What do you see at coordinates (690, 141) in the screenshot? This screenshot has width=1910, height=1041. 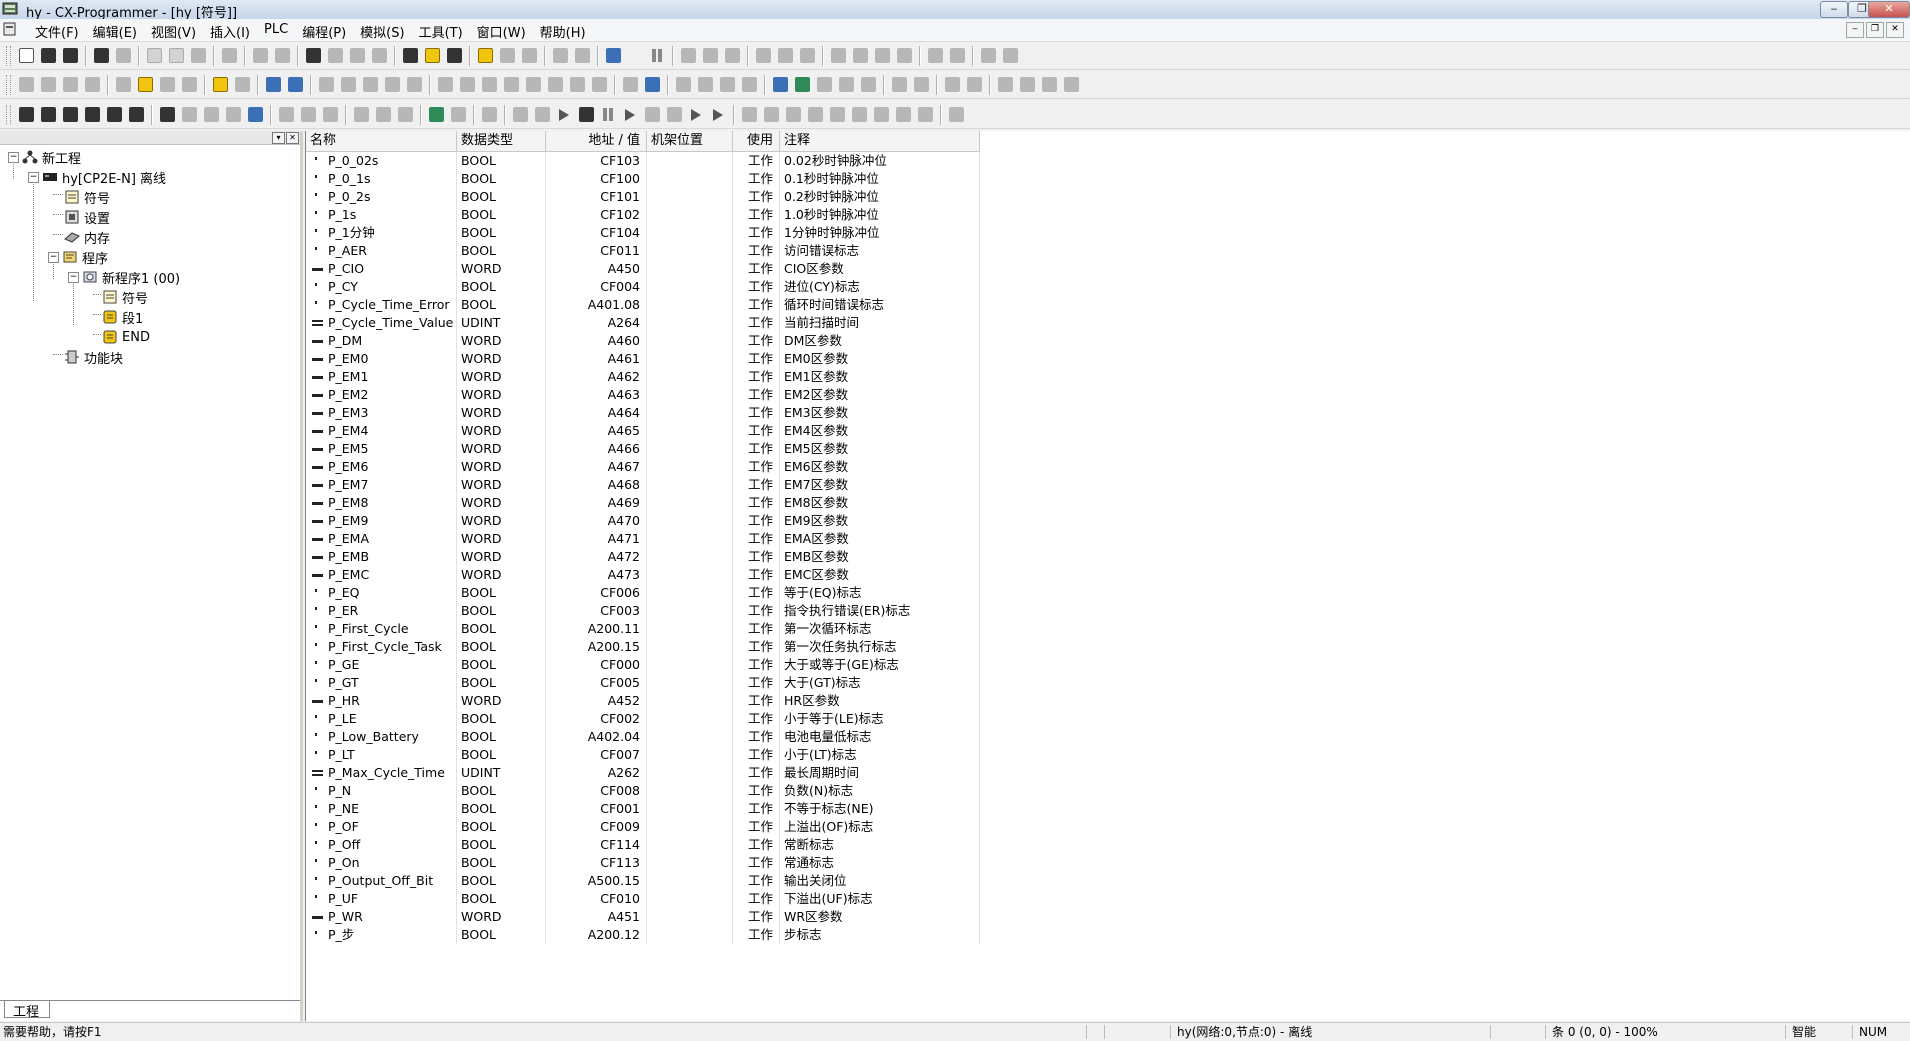 I see `header-rack: 机架位置` at bounding box center [690, 141].